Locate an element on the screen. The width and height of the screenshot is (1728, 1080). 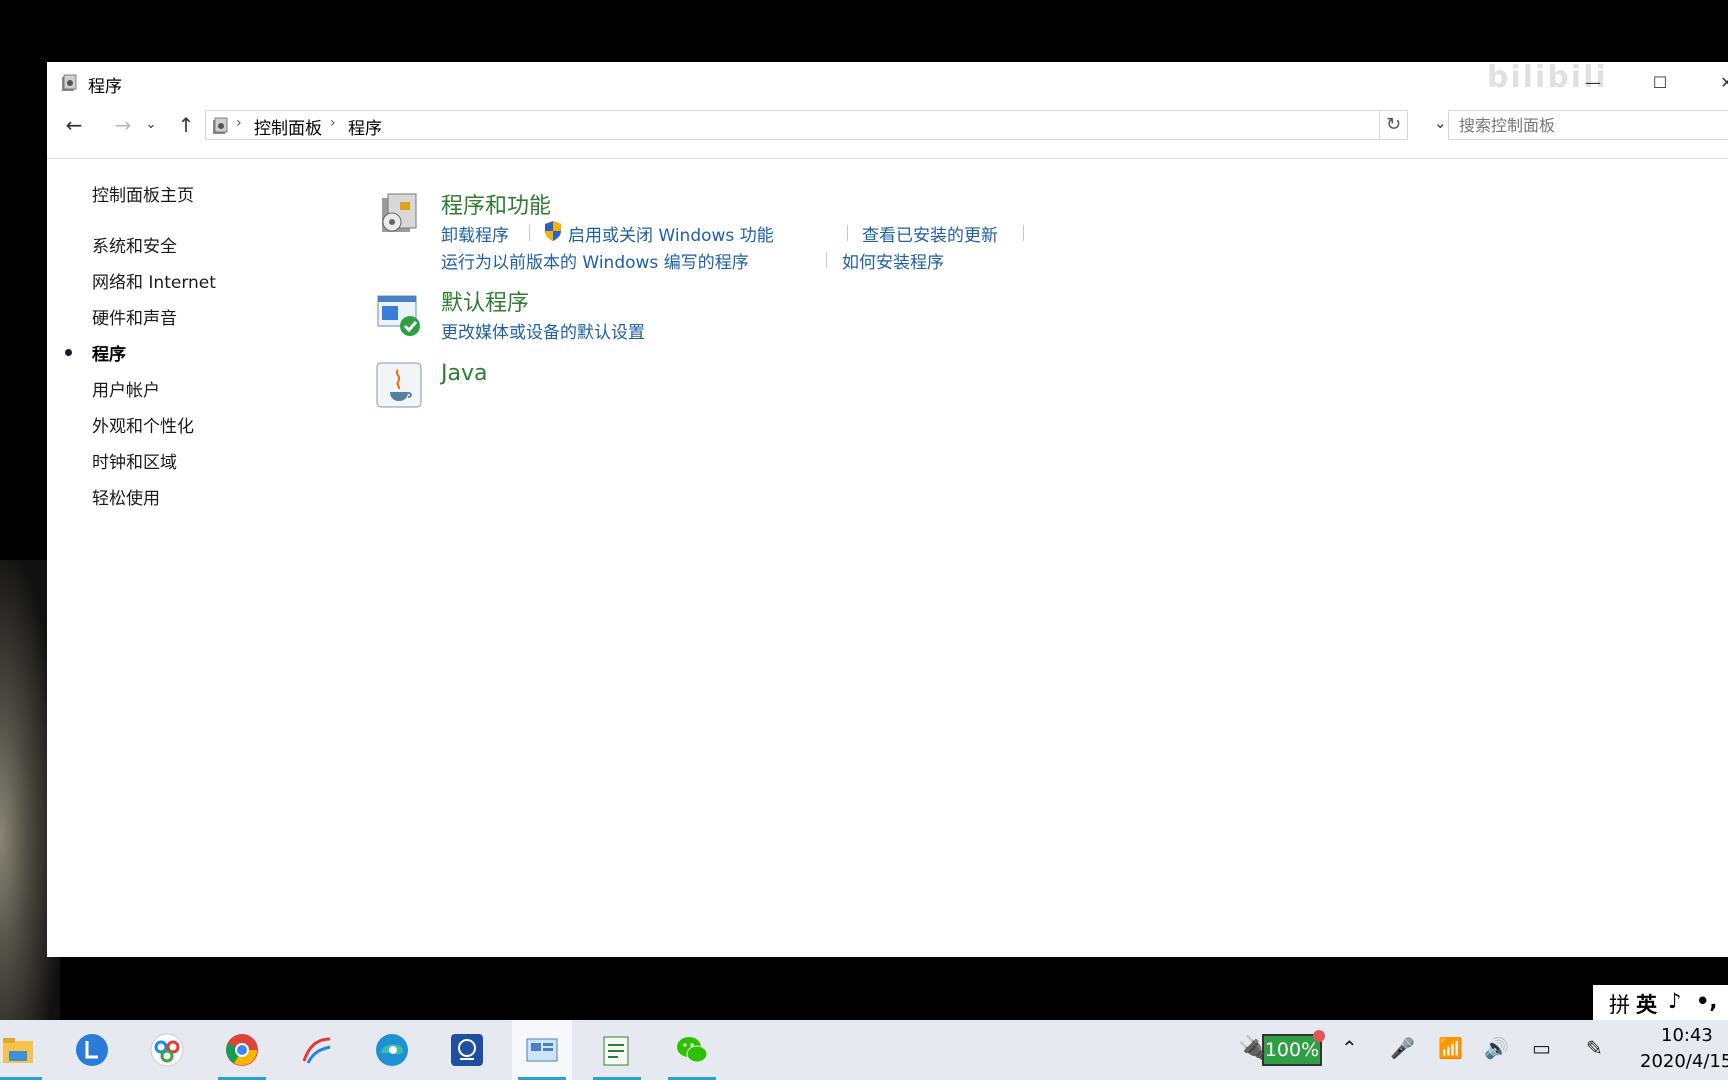
minimize-button: — is located at coordinates (1593, 83).